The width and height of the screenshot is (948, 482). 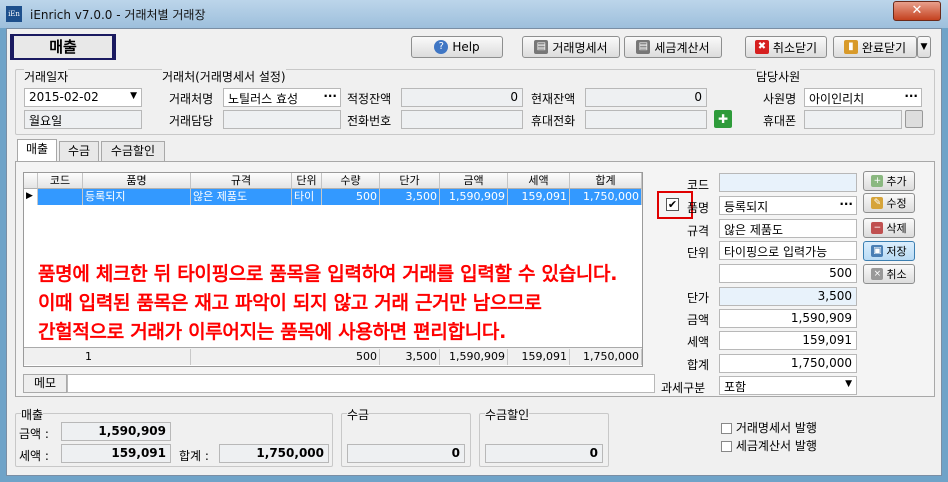 What do you see at coordinates (191, 121) in the screenshot?
I see `client-staff-label: 거래담당` at bounding box center [191, 121].